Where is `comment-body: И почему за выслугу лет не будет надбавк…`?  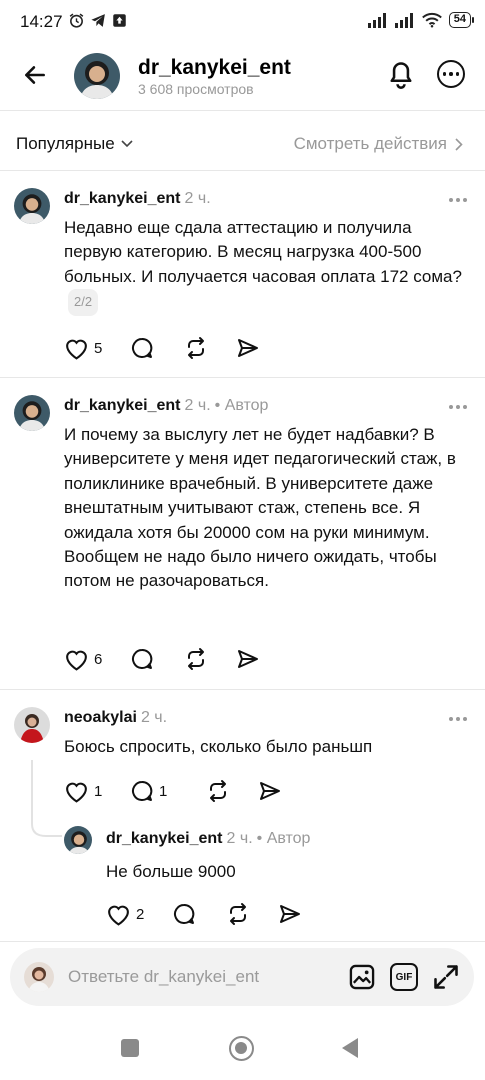
comment-body: И почему за выслугу лет не будет надбавк… is located at coordinates (260, 508).